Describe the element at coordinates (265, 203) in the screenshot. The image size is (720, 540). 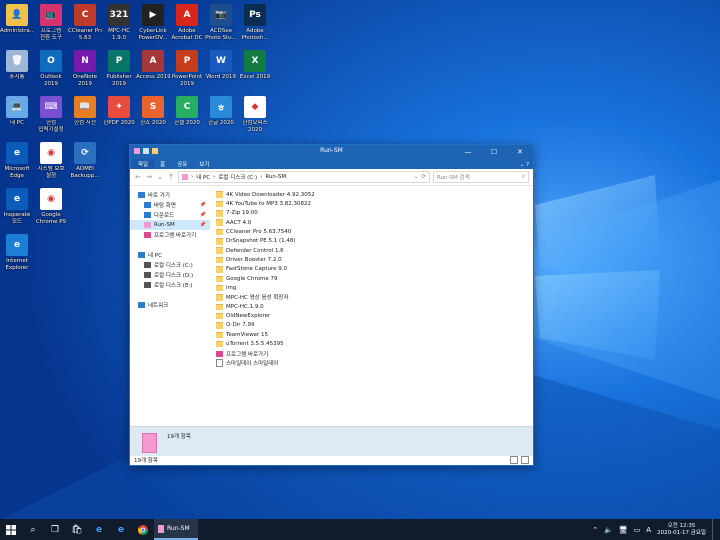
I see `list-item: 4K YouTube to MP3 3.82.30822` at that location.